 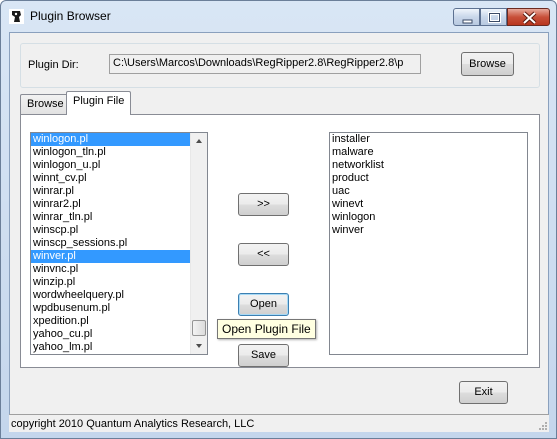 I want to click on scroll-up-icon, so click(x=199, y=141).